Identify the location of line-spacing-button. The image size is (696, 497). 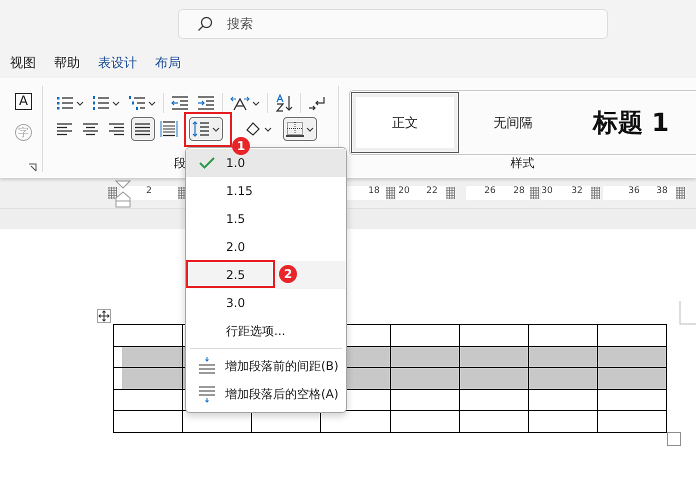
(205, 129).